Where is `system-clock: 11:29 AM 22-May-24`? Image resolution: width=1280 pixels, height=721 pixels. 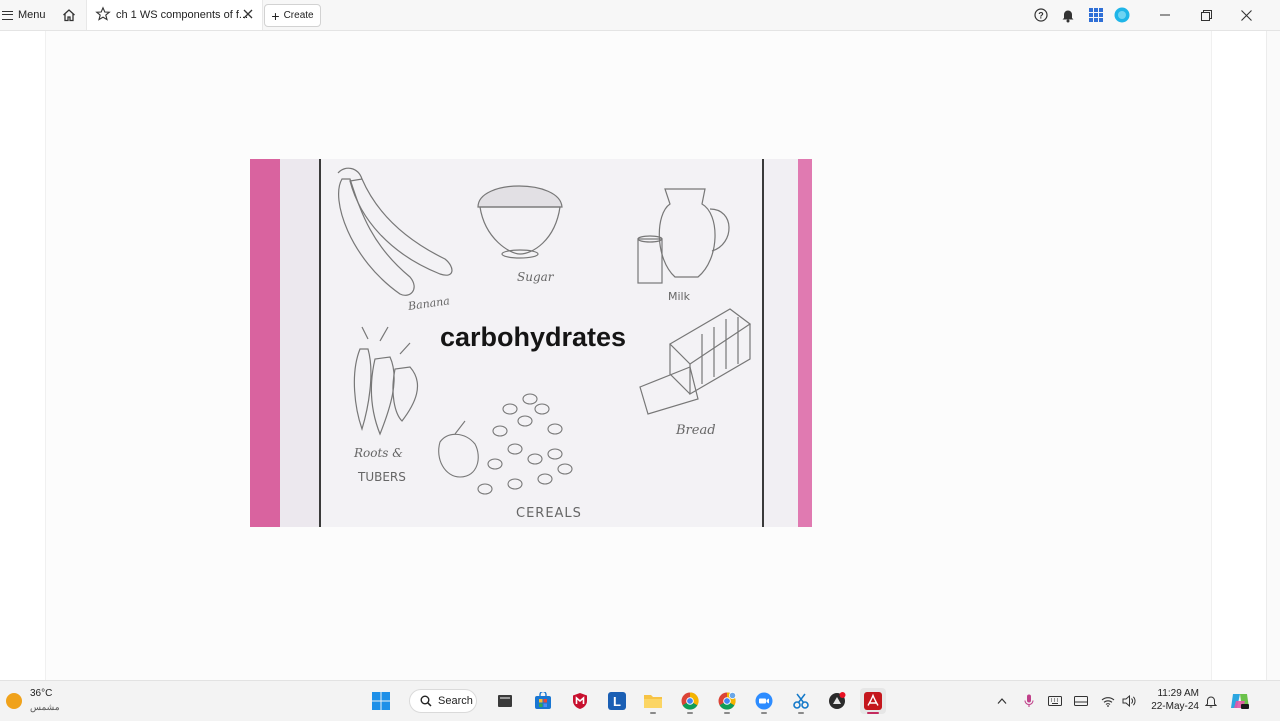 system-clock: 11:29 AM 22-May-24 is located at coordinates (1171, 700).